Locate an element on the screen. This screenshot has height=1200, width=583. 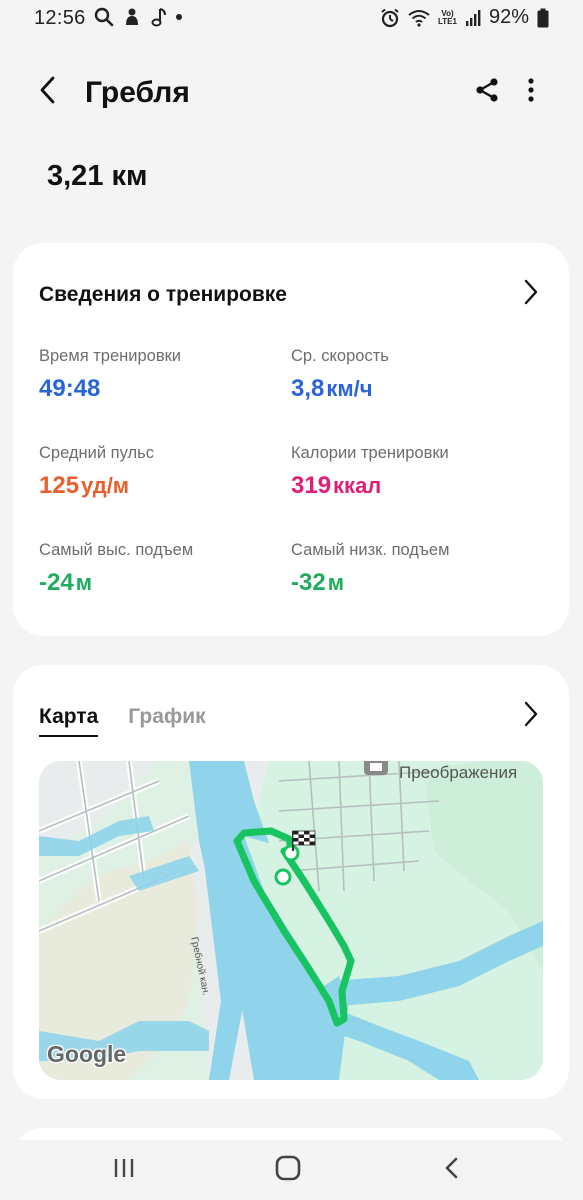
stat-value: 49:48 is located at coordinates (70, 388).